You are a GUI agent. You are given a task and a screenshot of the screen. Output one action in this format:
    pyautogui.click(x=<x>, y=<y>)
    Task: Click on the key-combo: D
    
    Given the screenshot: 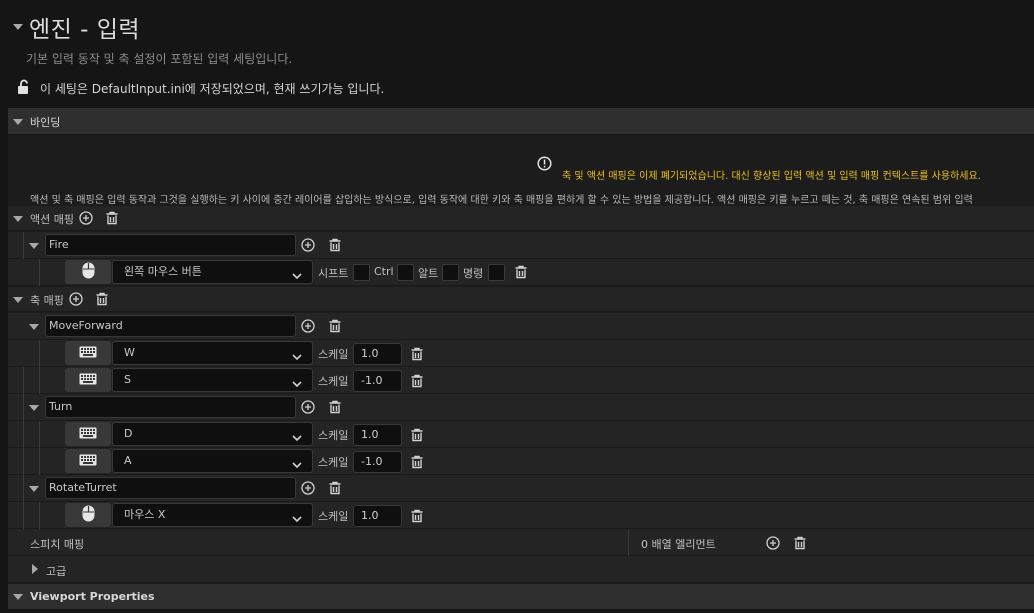 What is the action you would take?
    pyautogui.click(x=212, y=434)
    